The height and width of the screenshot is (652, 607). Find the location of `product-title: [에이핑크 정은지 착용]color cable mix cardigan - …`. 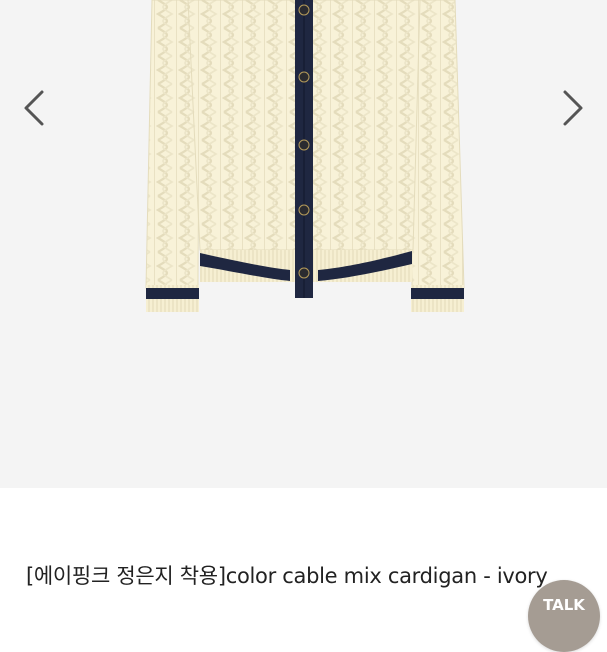

product-title: [에이핑크 정은지 착용]color cable mix cardigan - … is located at coordinates (287, 576).